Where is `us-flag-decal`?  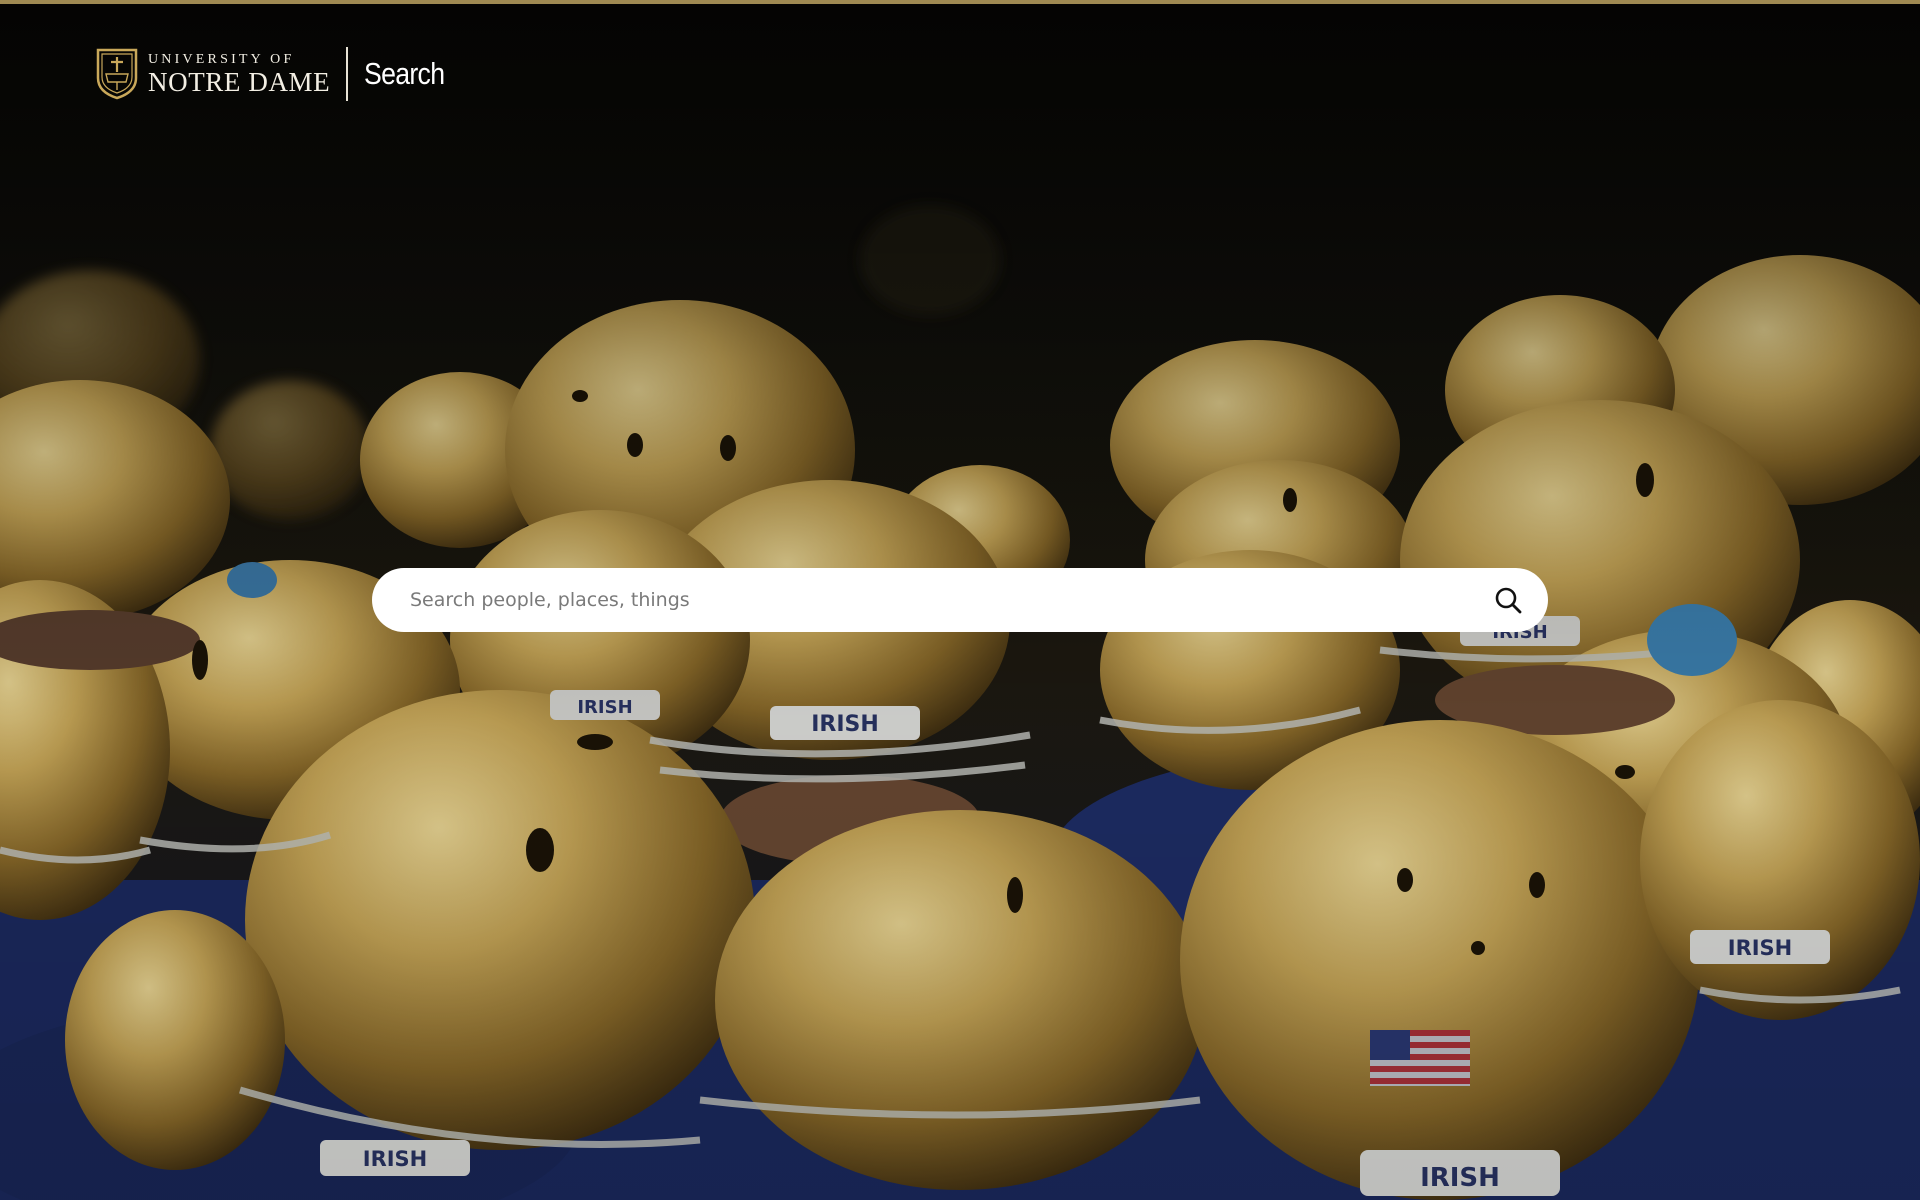 us-flag-decal is located at coordinates (1420, 1058).